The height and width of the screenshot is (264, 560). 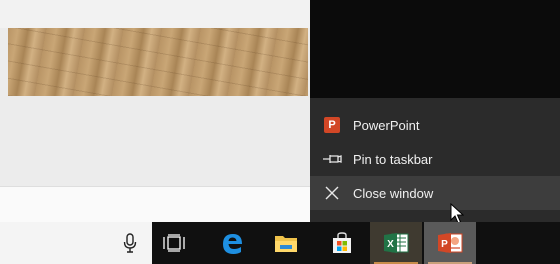 What do you see at coordinates (158, 62) in the screenshot?
I see `wood-texture-image` at bounding box center [158, 62].